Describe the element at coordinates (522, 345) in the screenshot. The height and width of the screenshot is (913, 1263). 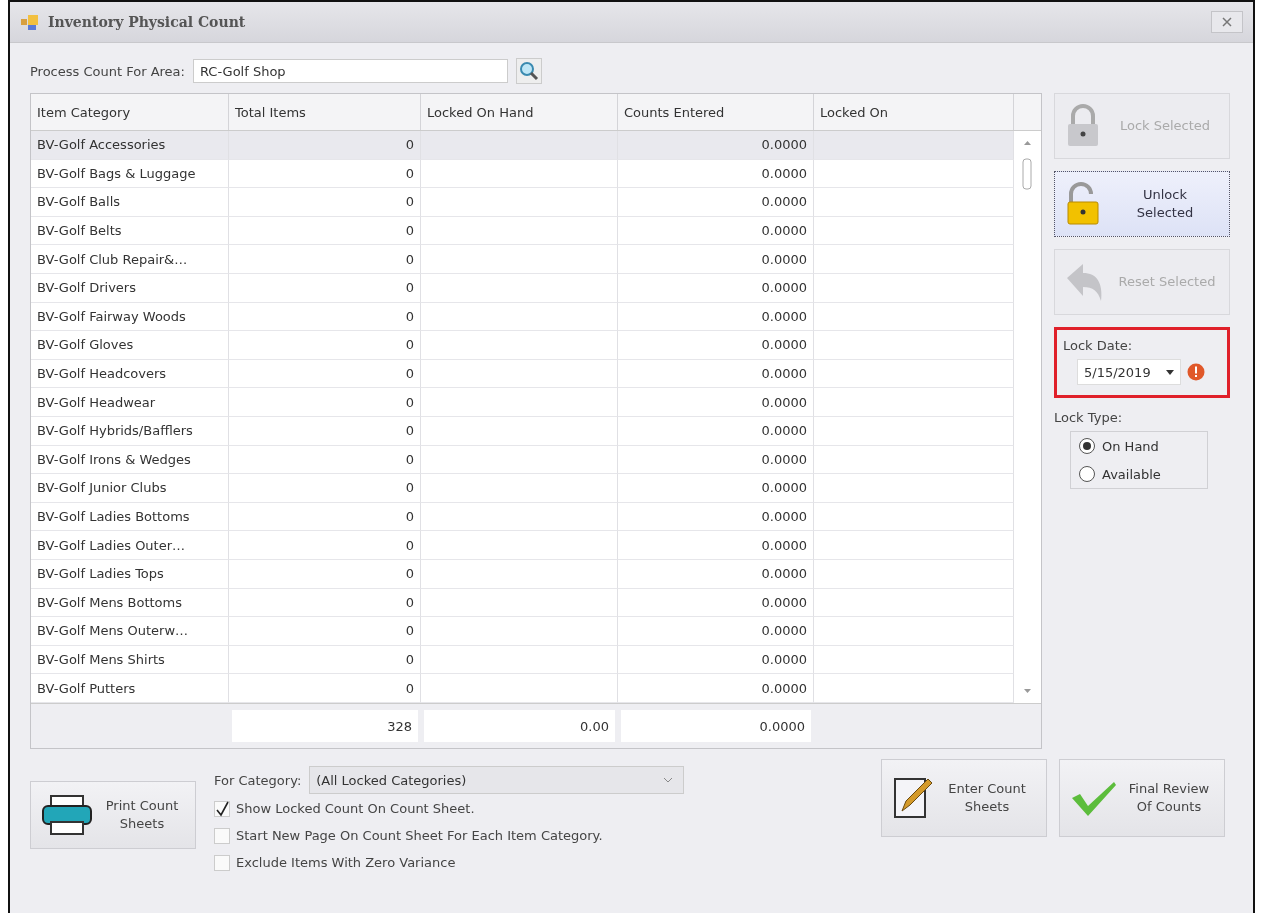
I see `grid-row: BV-Golf Gloves 0 0.0000` at that location.